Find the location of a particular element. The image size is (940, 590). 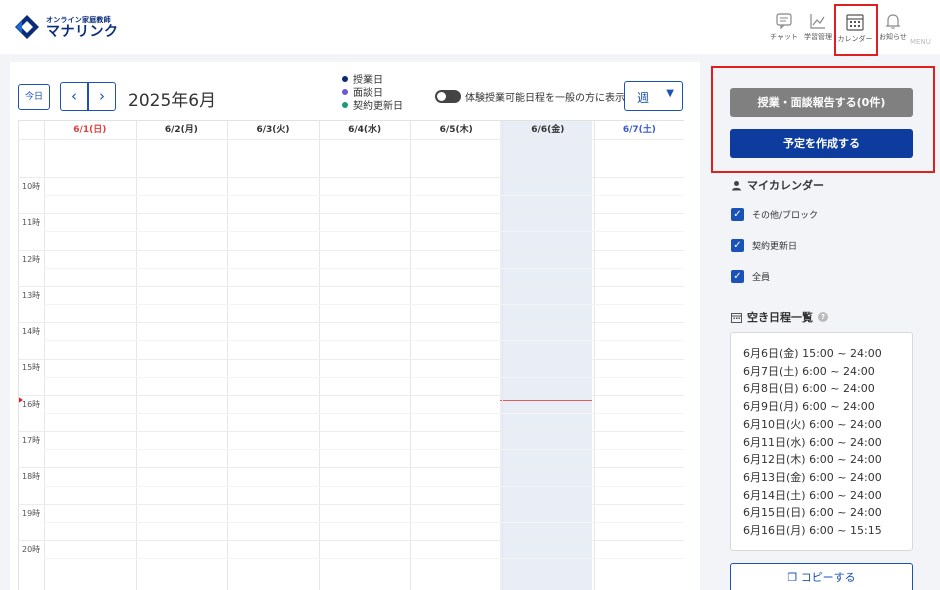

next-week-button: › is located at coordinates (102, 96).